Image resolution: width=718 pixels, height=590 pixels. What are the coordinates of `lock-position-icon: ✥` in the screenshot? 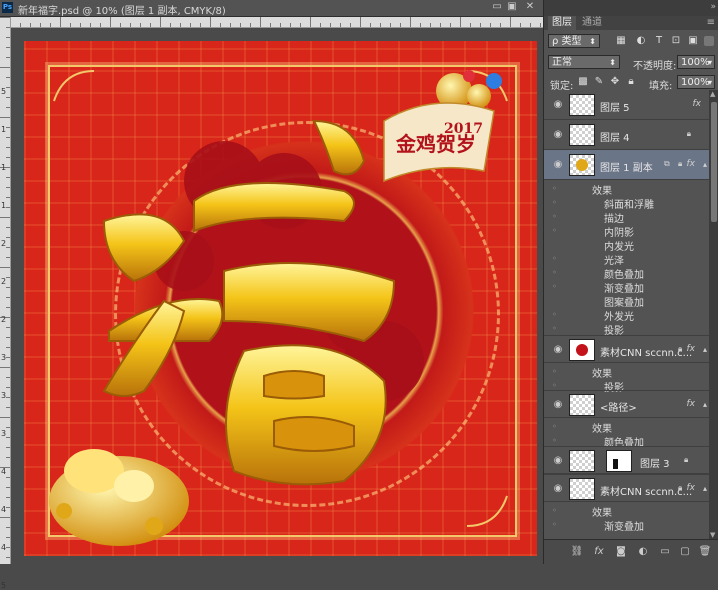 It's located at (615, 82).